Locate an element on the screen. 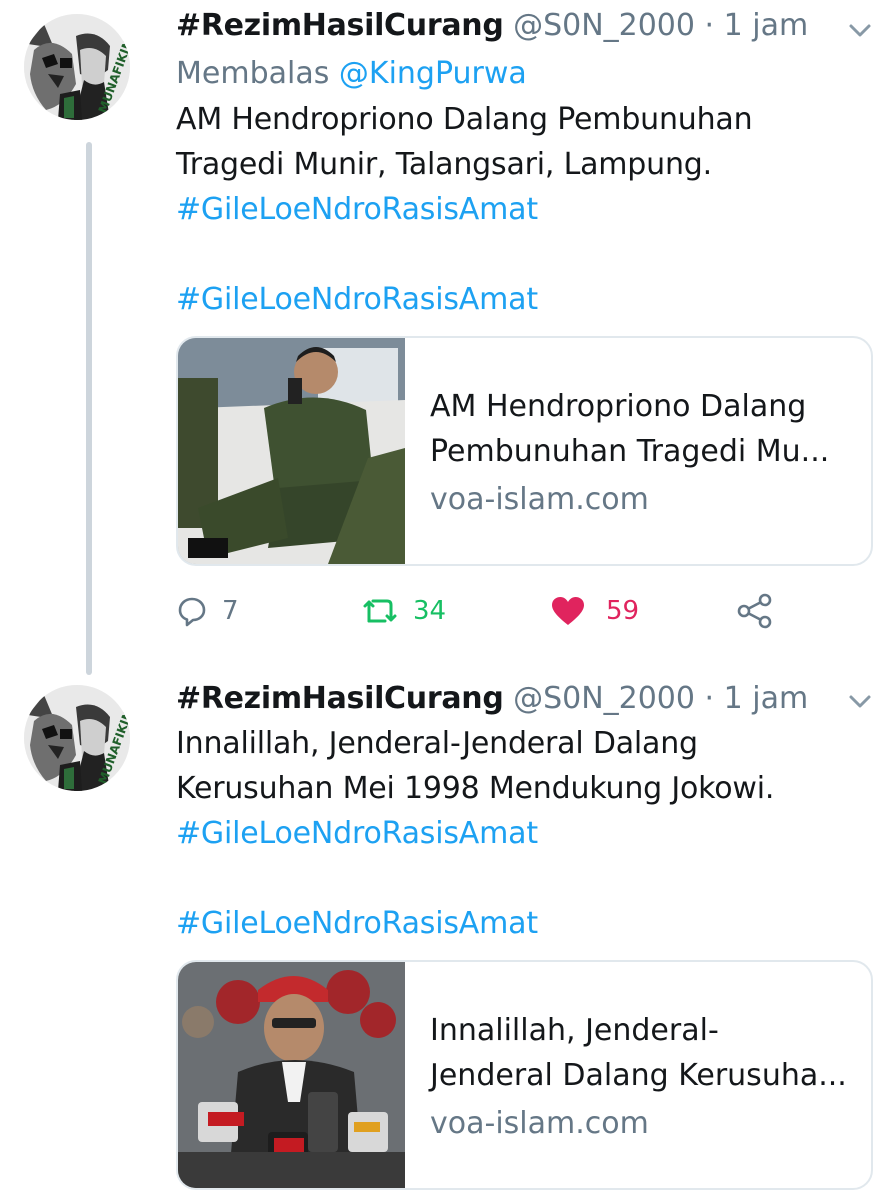  reply-count: 7 is located at coordinates (230, 611).